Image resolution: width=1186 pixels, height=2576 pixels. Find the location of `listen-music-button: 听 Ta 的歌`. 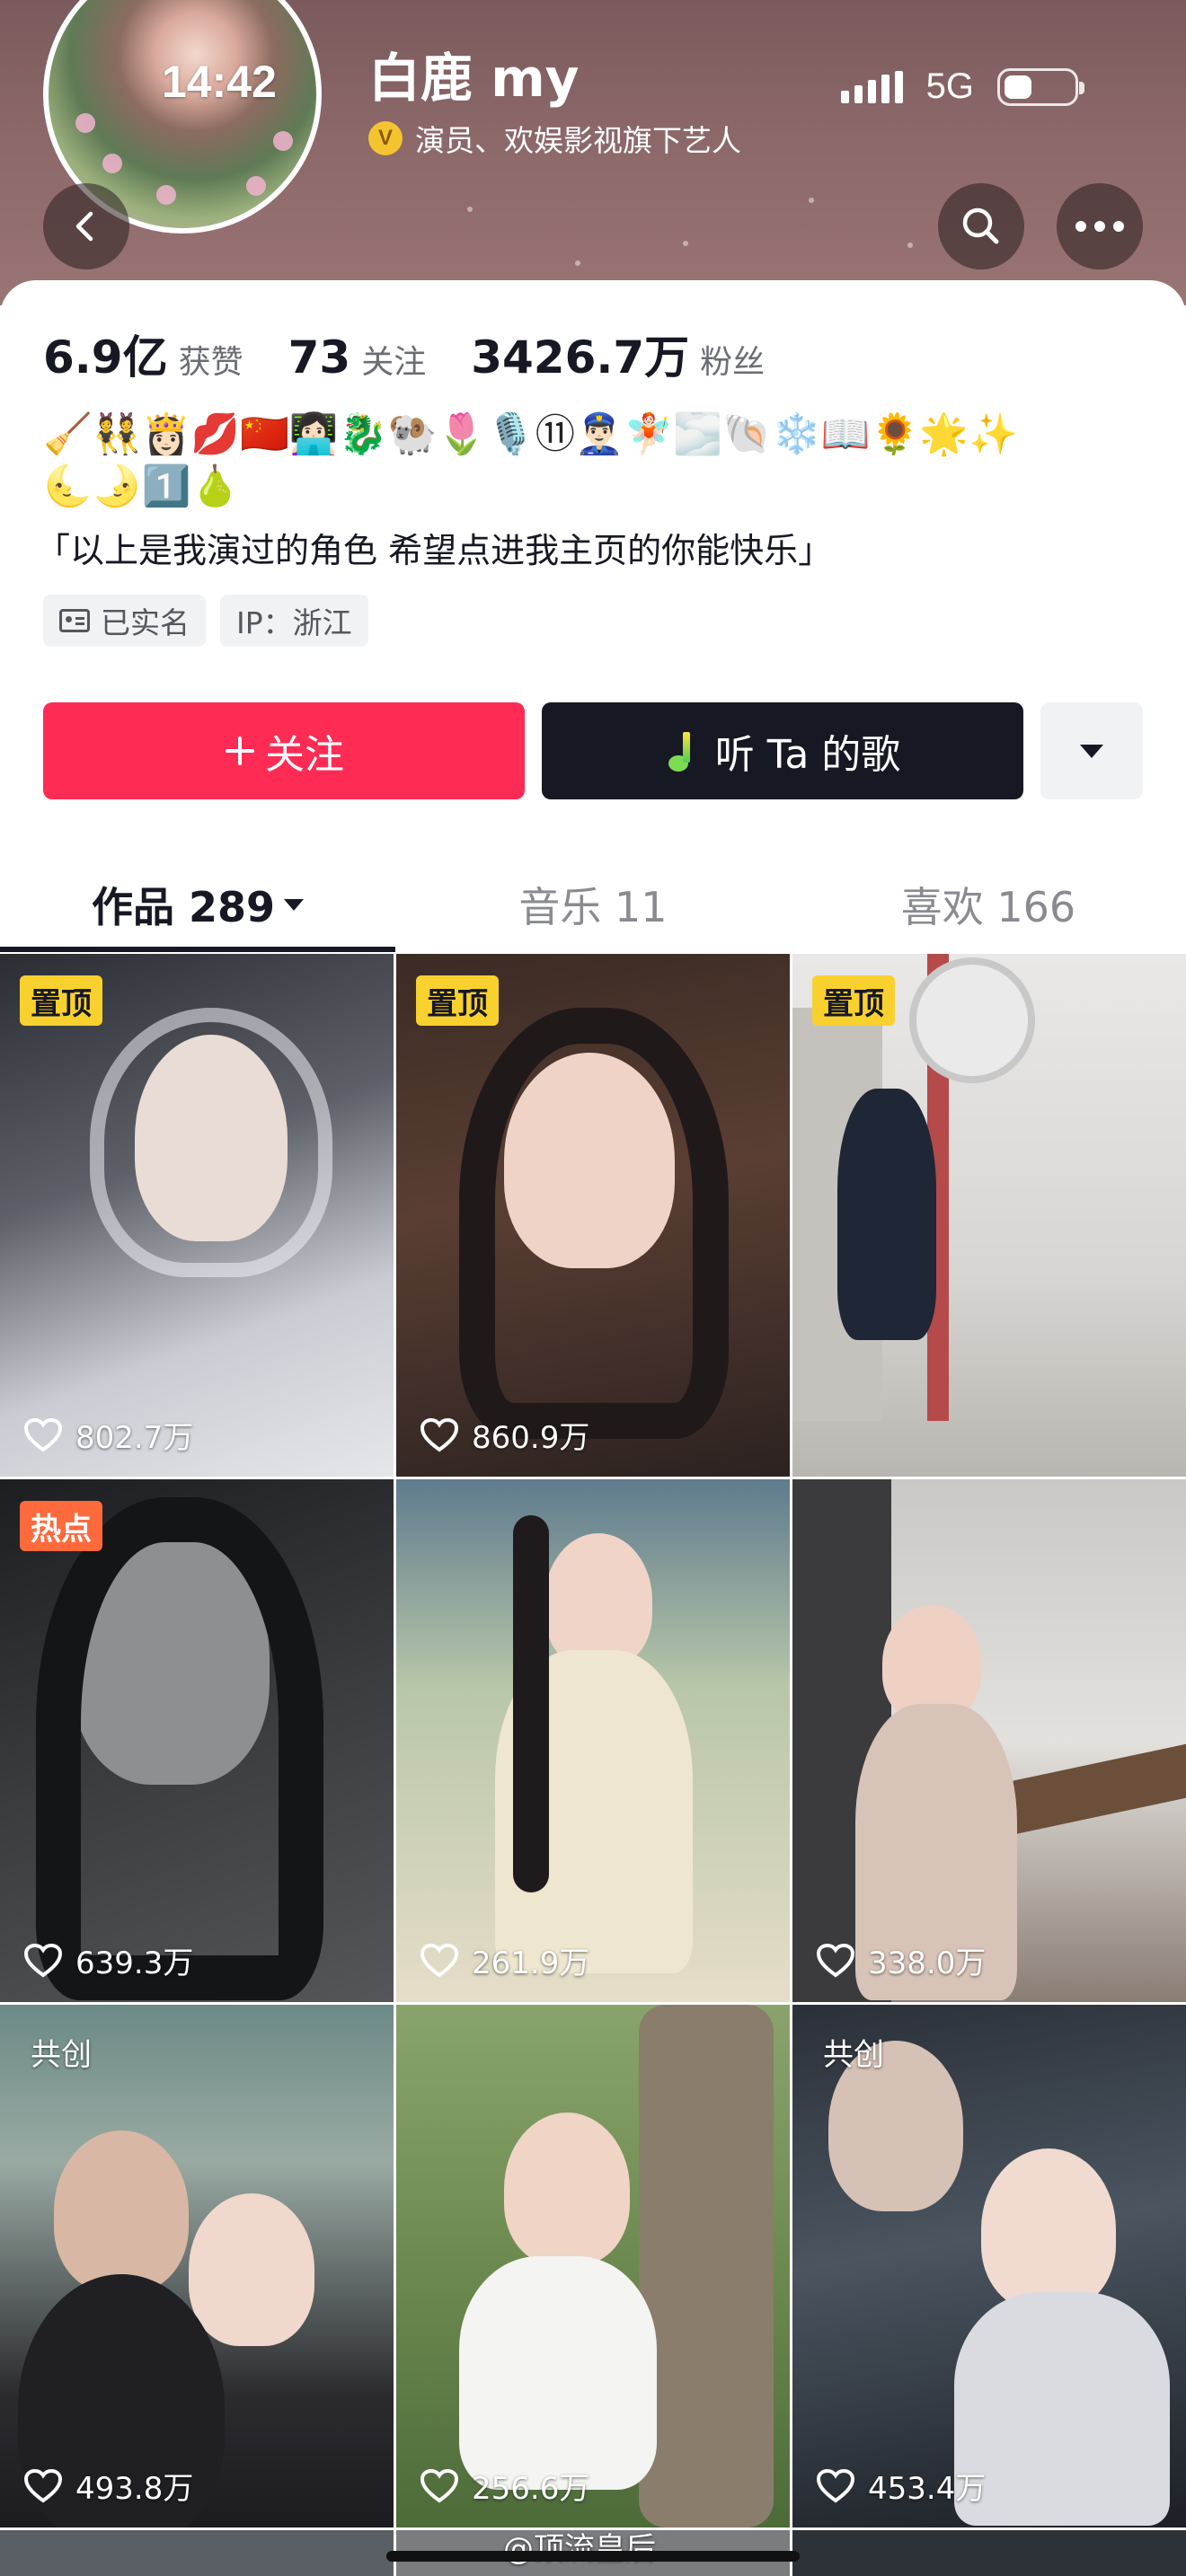

listen-music-button: 听 Ta 的歌 is located at coordinates (782, 750).